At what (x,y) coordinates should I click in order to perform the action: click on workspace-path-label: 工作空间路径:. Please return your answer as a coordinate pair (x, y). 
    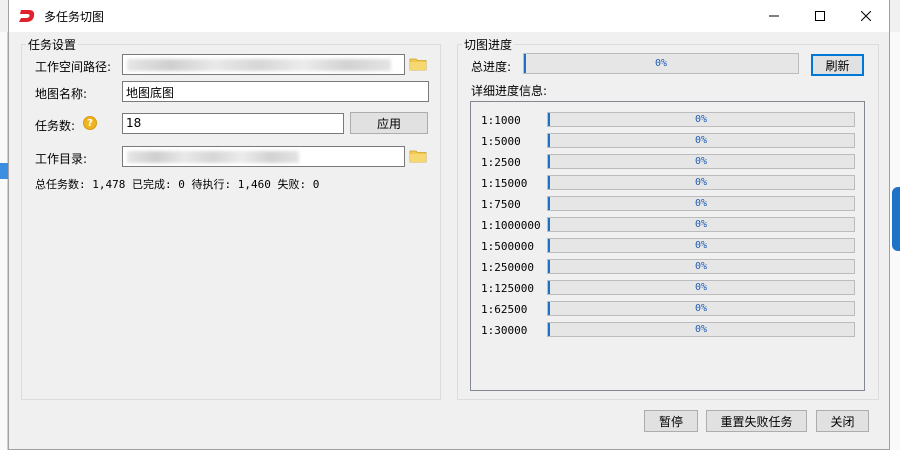
    Looking at the image, I should click on (73, 67).